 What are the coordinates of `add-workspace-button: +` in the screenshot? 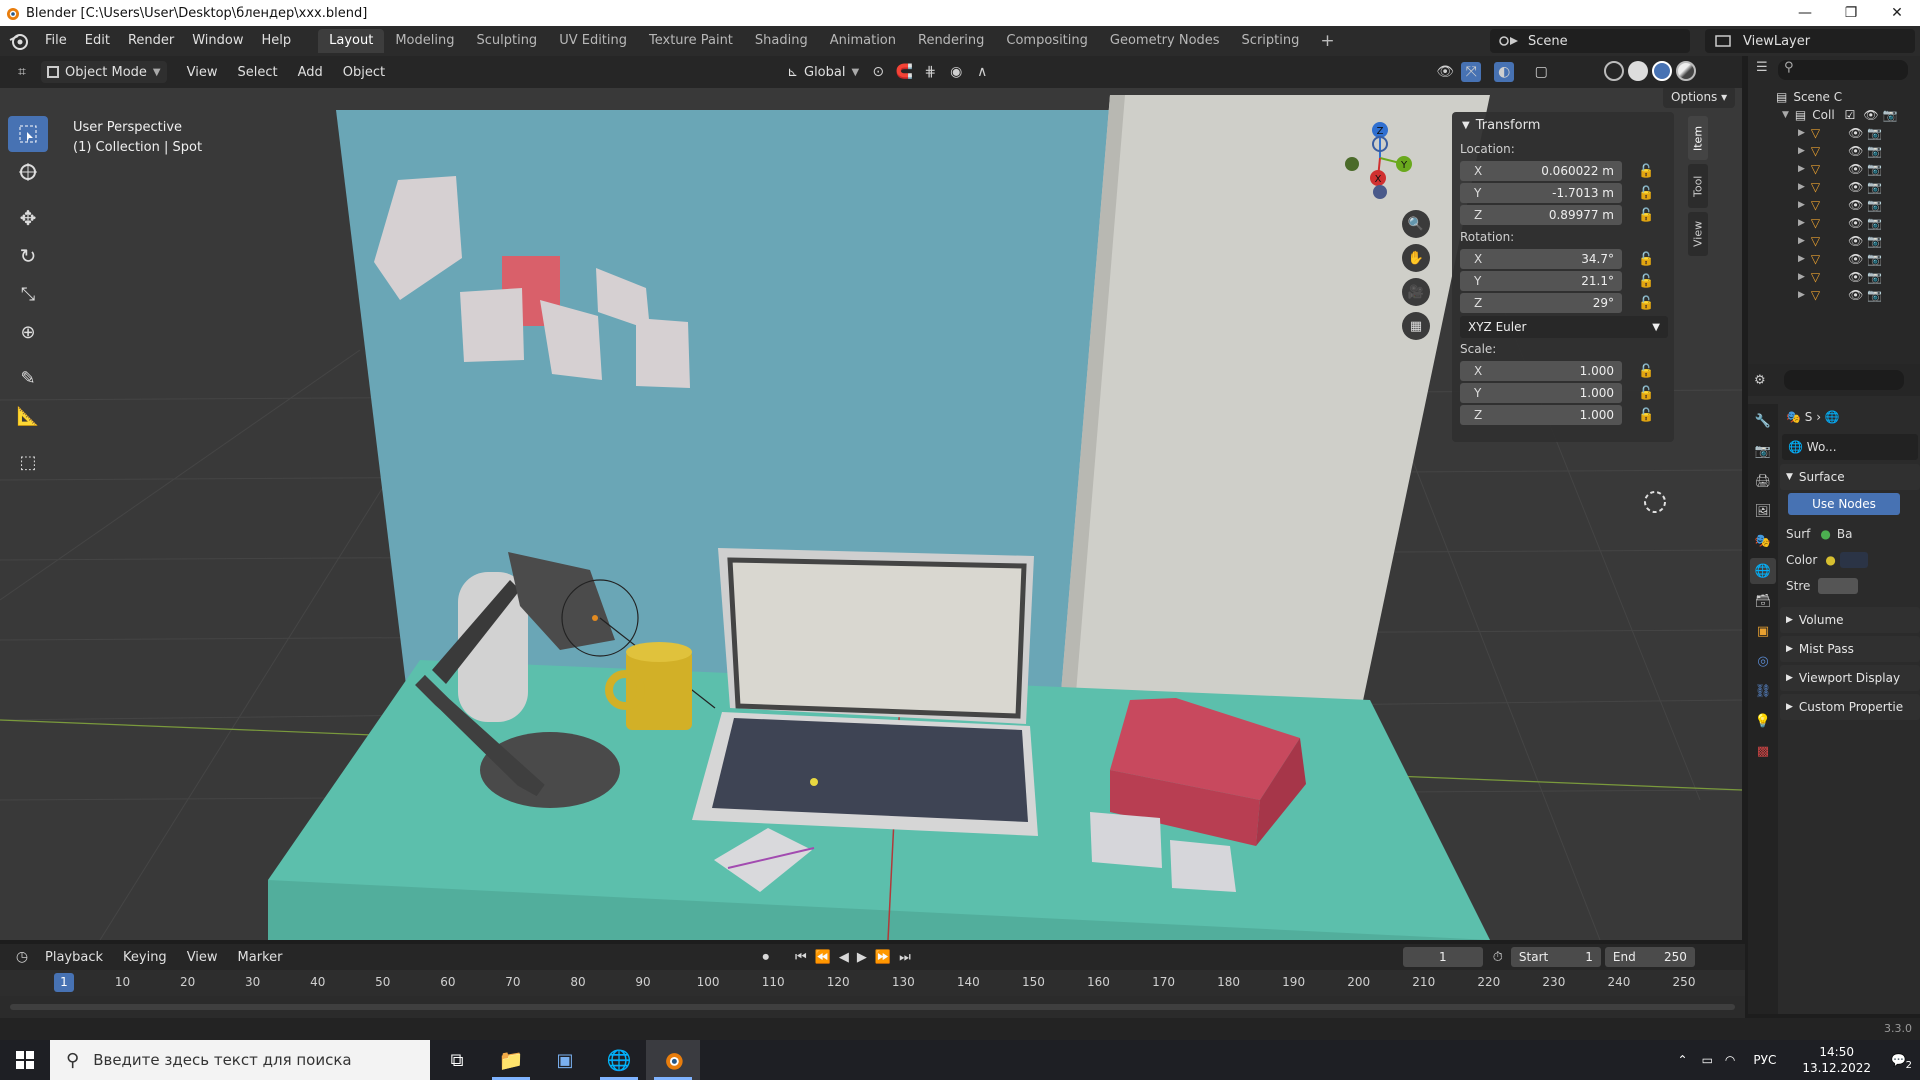 It's located at (1327, 41).